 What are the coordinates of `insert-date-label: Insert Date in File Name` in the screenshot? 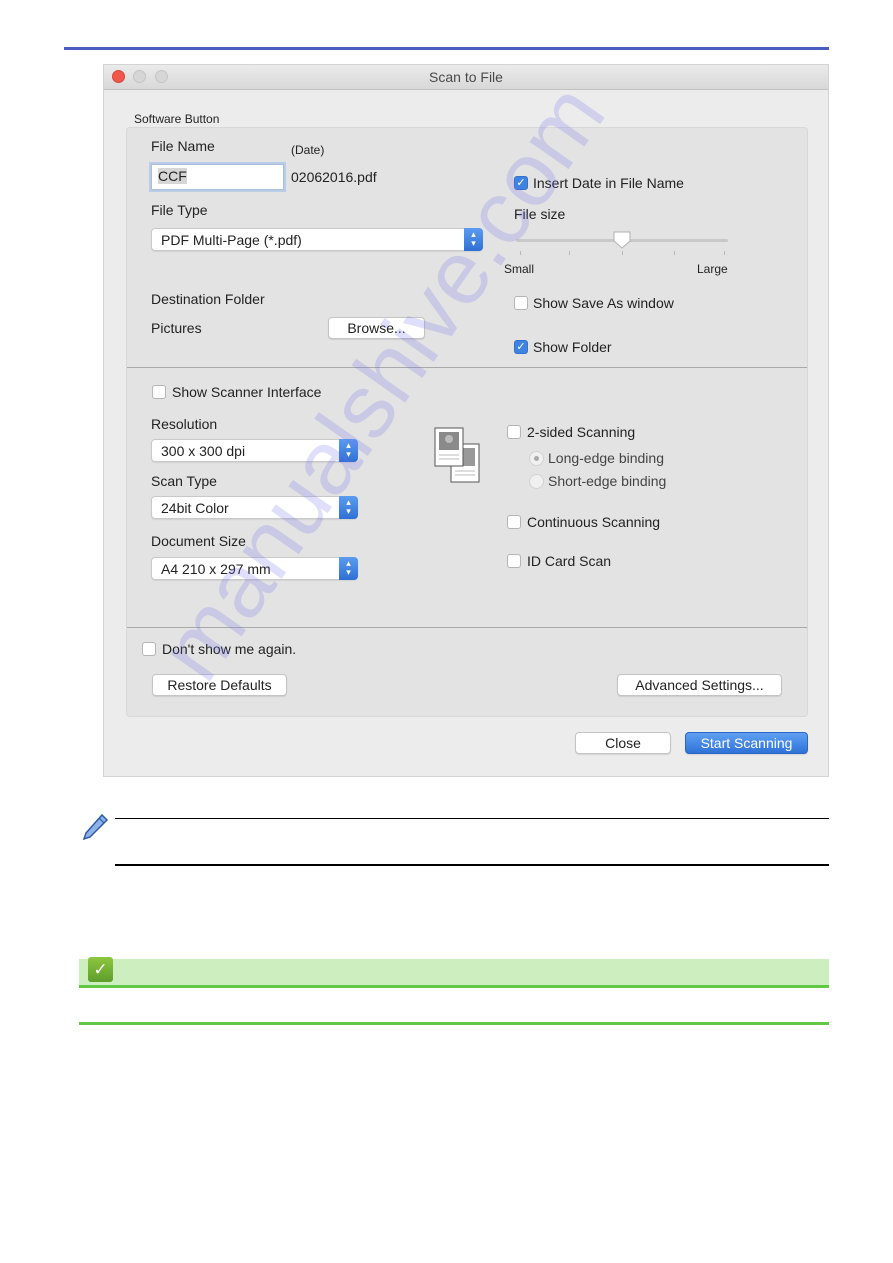 It's located at (608, 183).